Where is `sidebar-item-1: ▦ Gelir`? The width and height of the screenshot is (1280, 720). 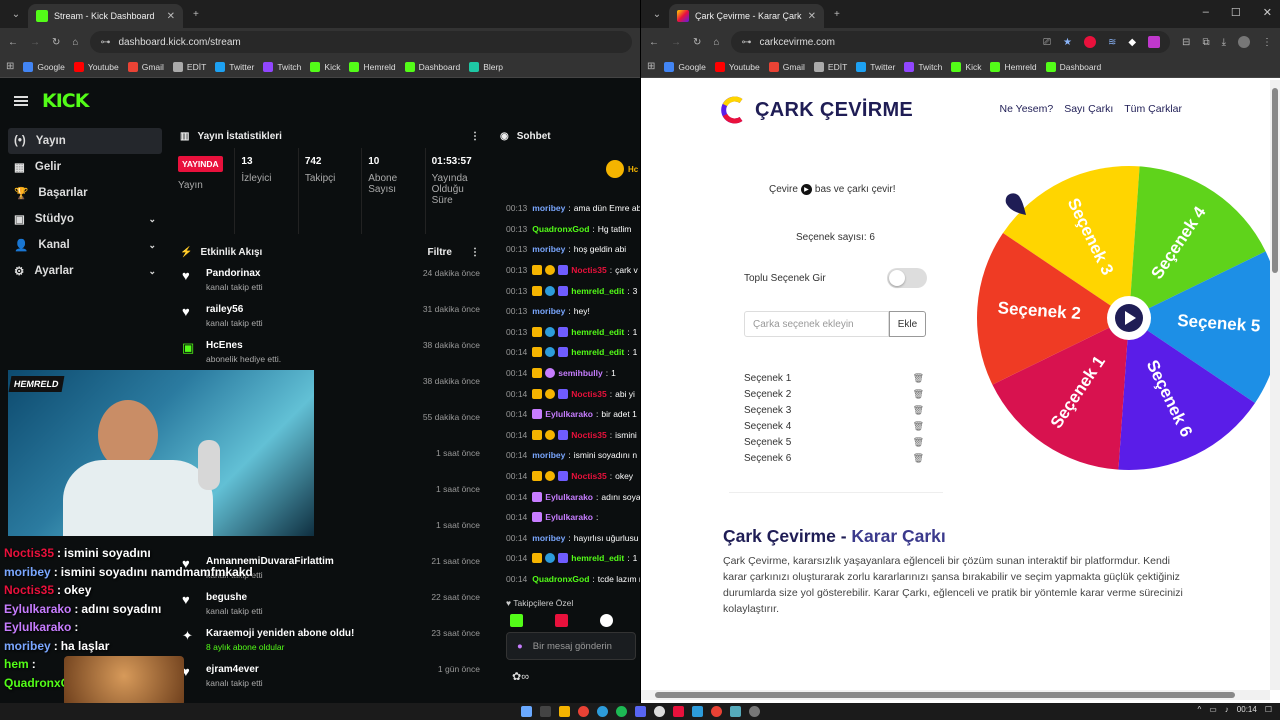
sidebar-item-1: ▦ Gelir is located at coordinates (85, 167).